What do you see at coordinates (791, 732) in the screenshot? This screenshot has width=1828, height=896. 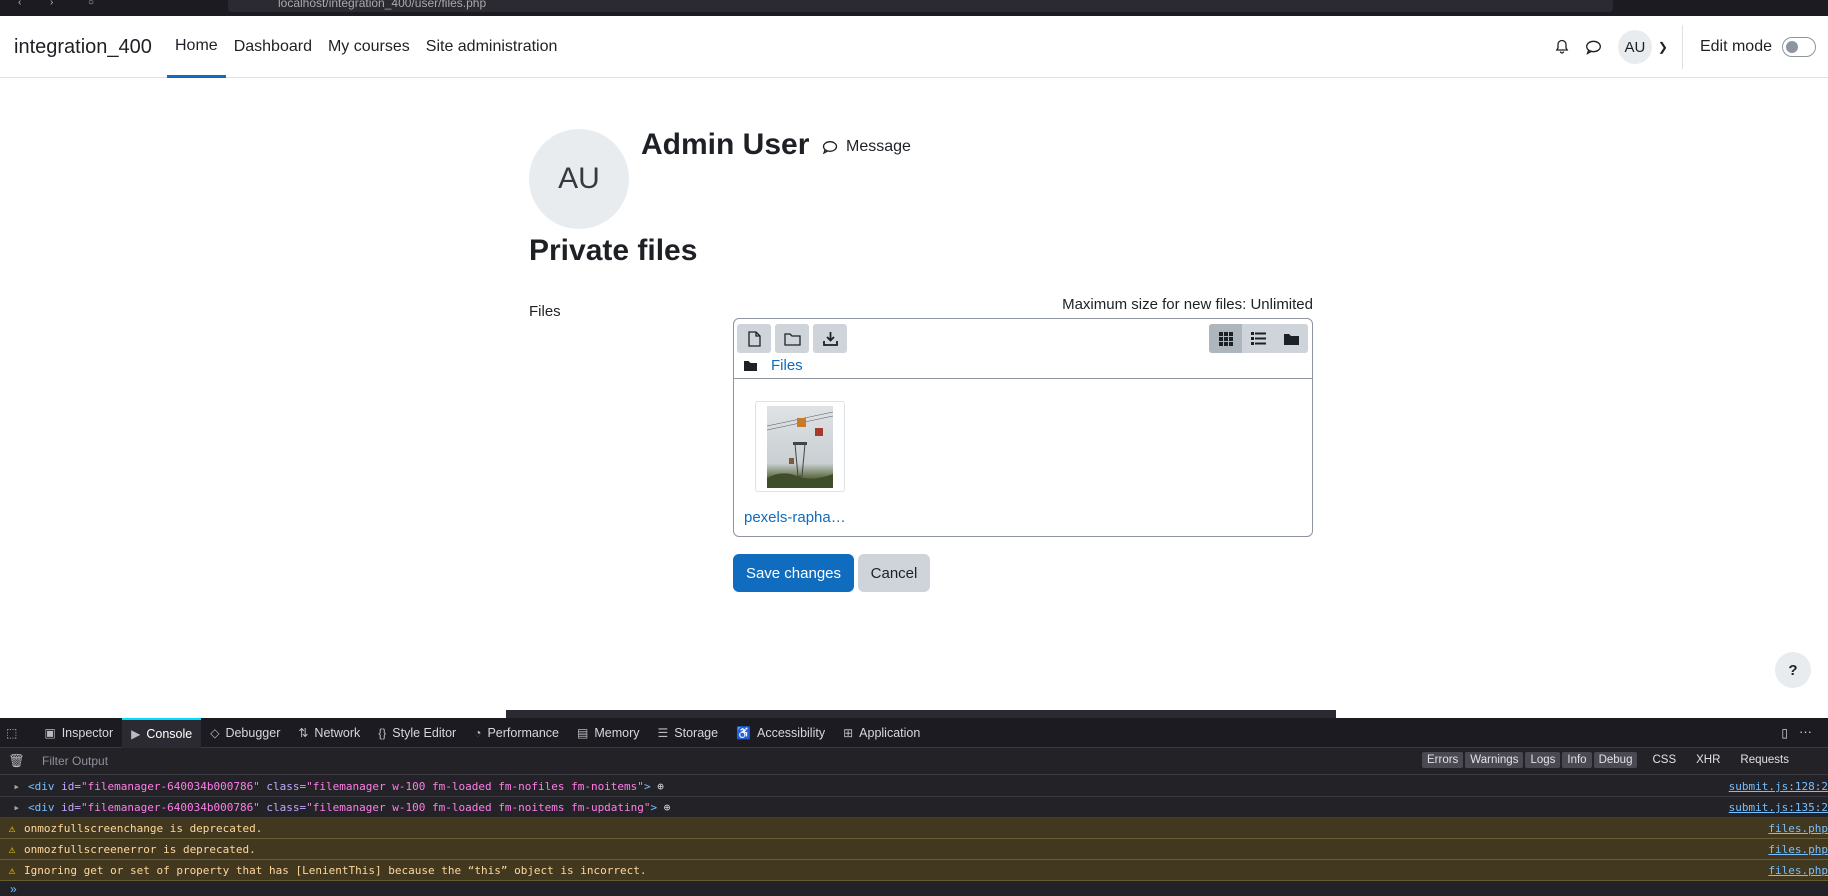 I see `tab-accessibility-label: Accessibility` at bounding box center [791, 732].